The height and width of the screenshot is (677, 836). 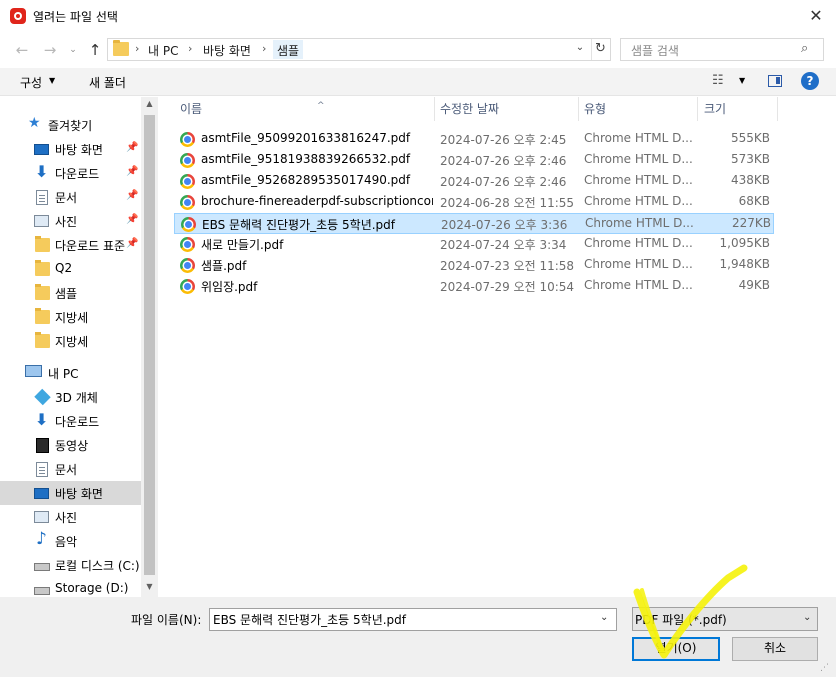 I want to click on local-disk-icon, so click(x=42, y=567).